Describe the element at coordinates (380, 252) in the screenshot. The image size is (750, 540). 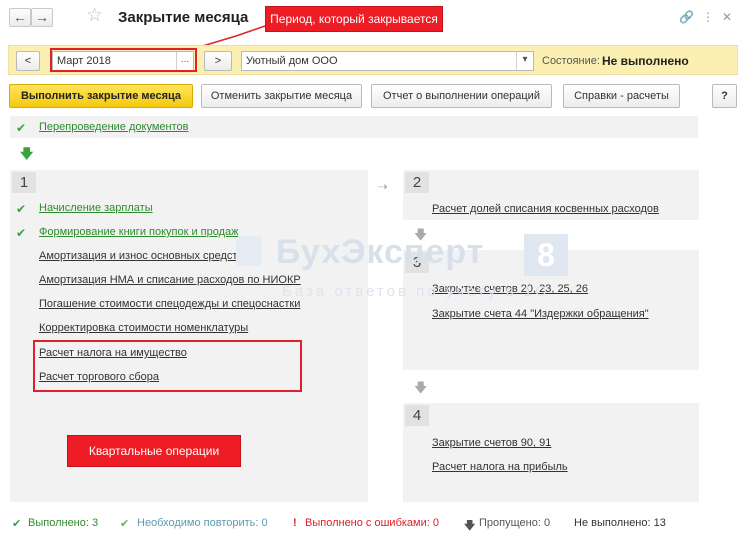
I see `watermark-brand: БухЭксперт` at that location.